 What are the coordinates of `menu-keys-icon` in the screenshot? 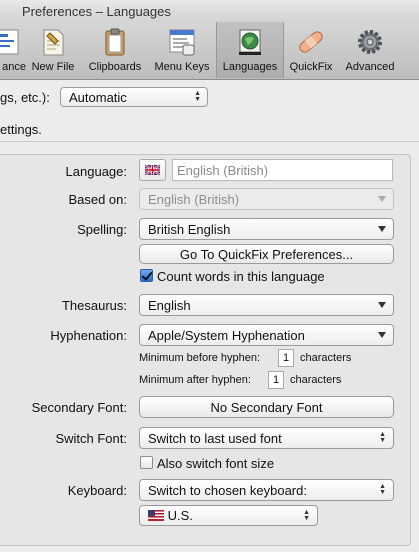 It's located at (182, 42).